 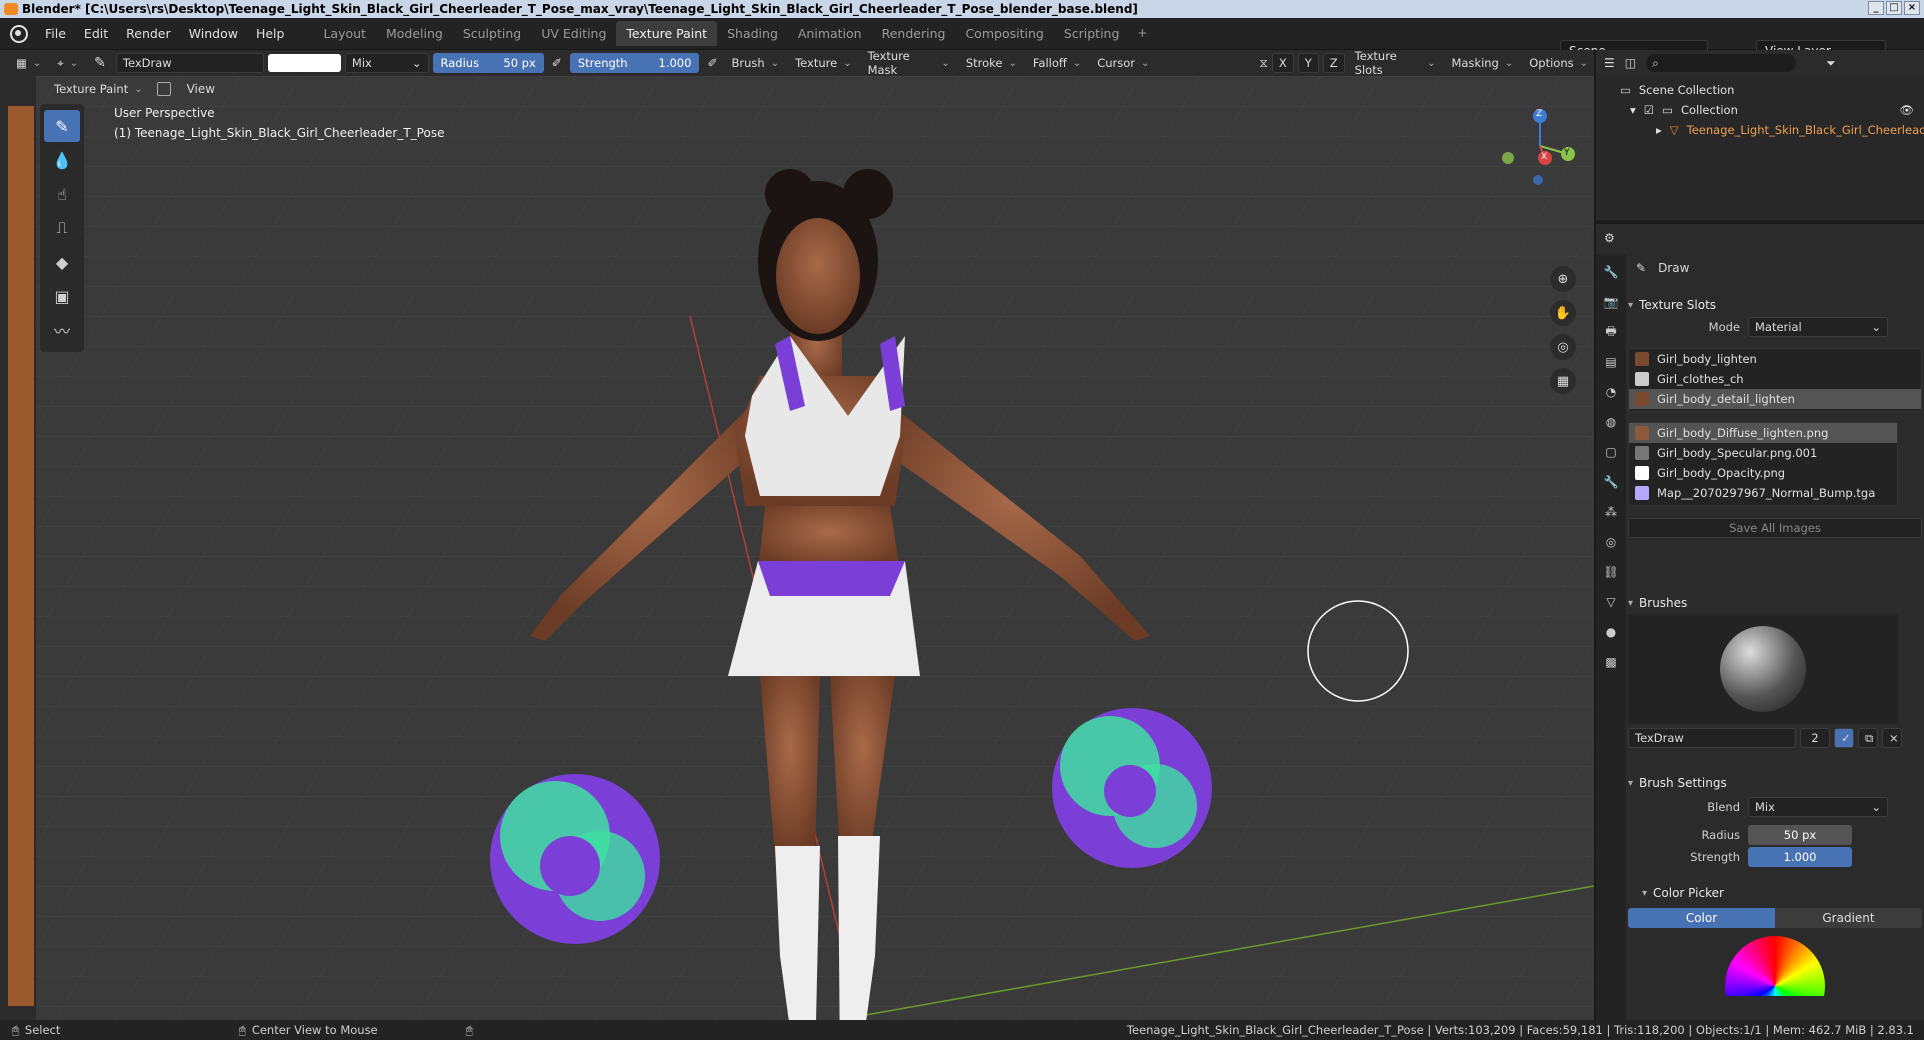 I want to click on annotate-tool-icon: 〰, so click(x=62, y=330).